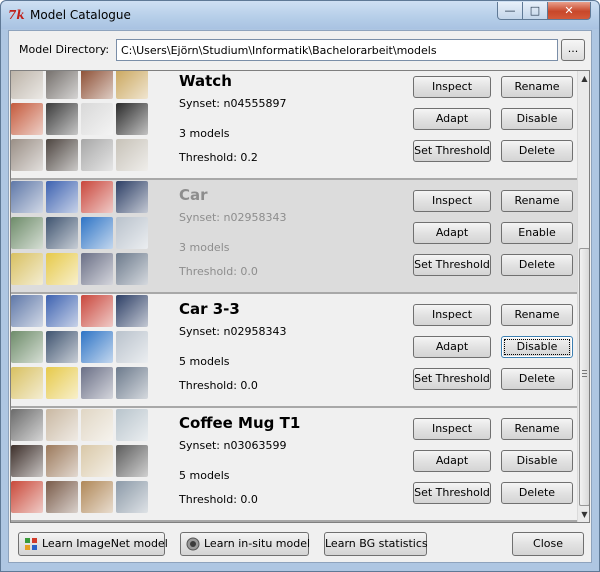 This screenshot has height=572, width=600. Describe the element at coordinates (233, 445) in the screenshot. I see `synset-label: Synset: n03063599` at that location.